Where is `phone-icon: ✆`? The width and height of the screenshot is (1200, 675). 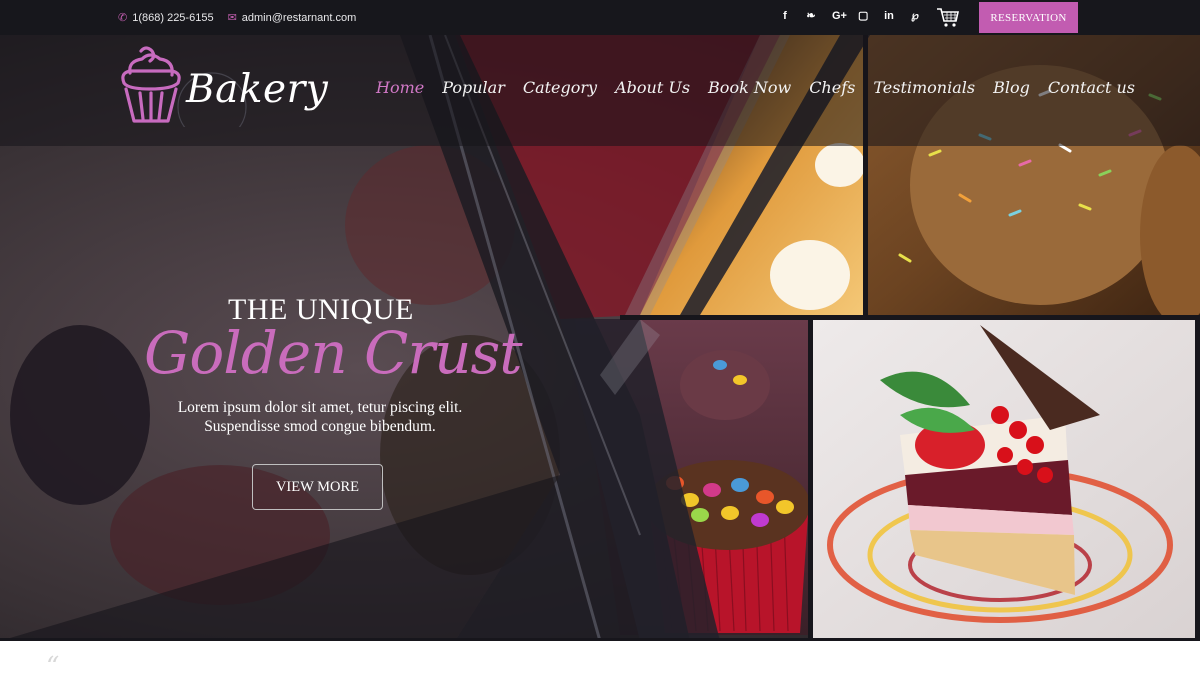 phone-icon: ✆ is located at coordinates (123, 18).